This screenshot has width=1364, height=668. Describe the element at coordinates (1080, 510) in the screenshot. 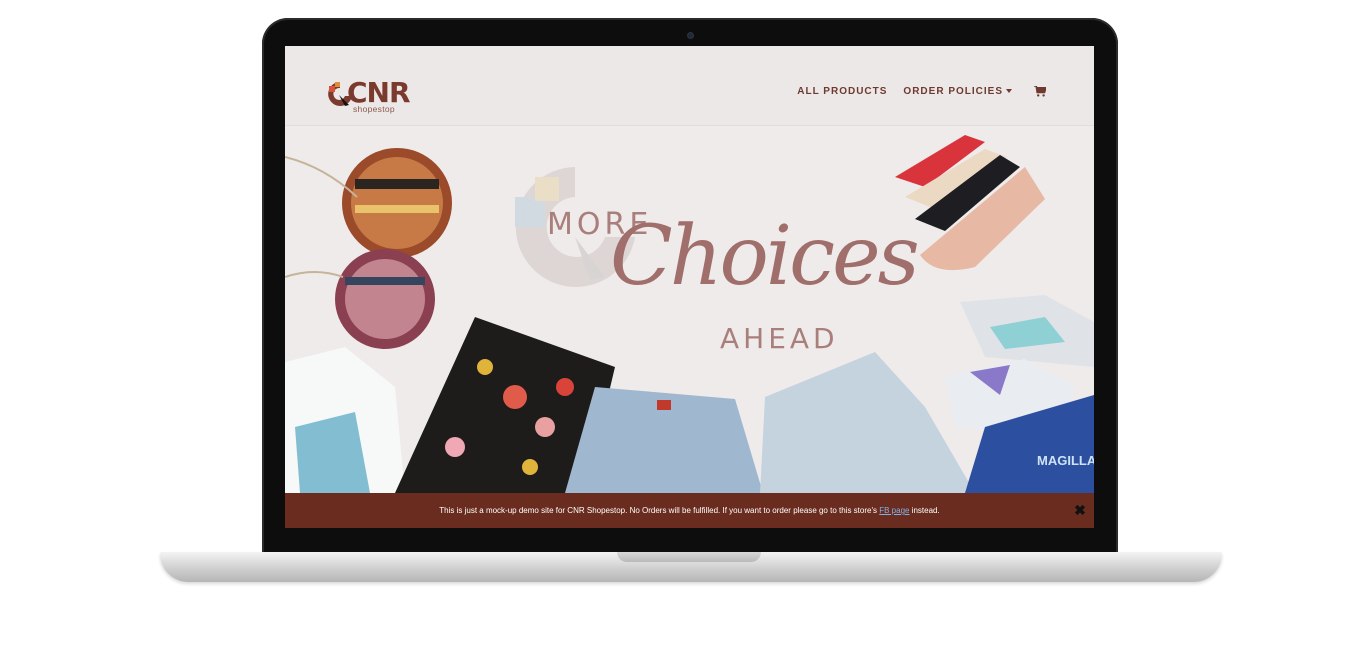

I see `close-icon: ✖` at that location.